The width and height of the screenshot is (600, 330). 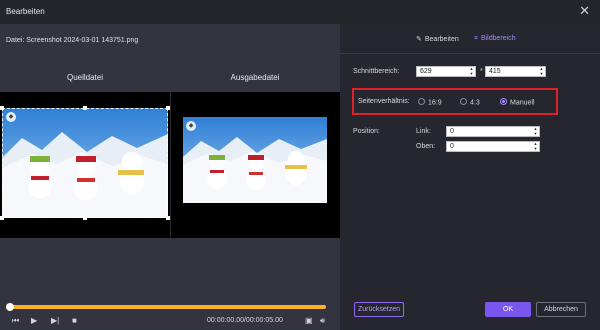 I want to click on stop-icon: ■, so click(x=74, y=321).